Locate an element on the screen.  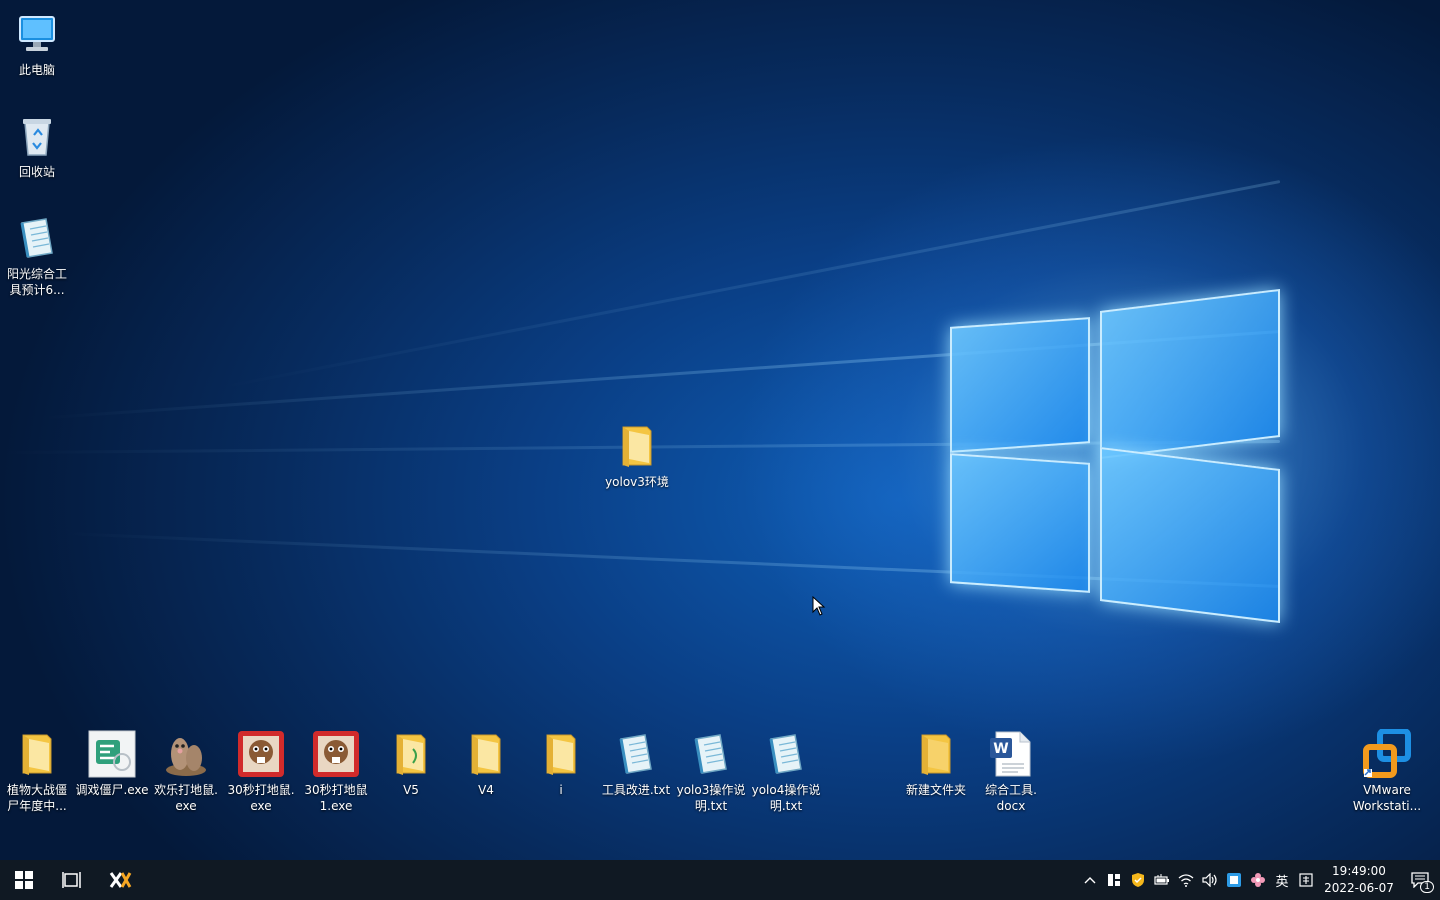
app-exe-icon is located at coordinates (112, 754).